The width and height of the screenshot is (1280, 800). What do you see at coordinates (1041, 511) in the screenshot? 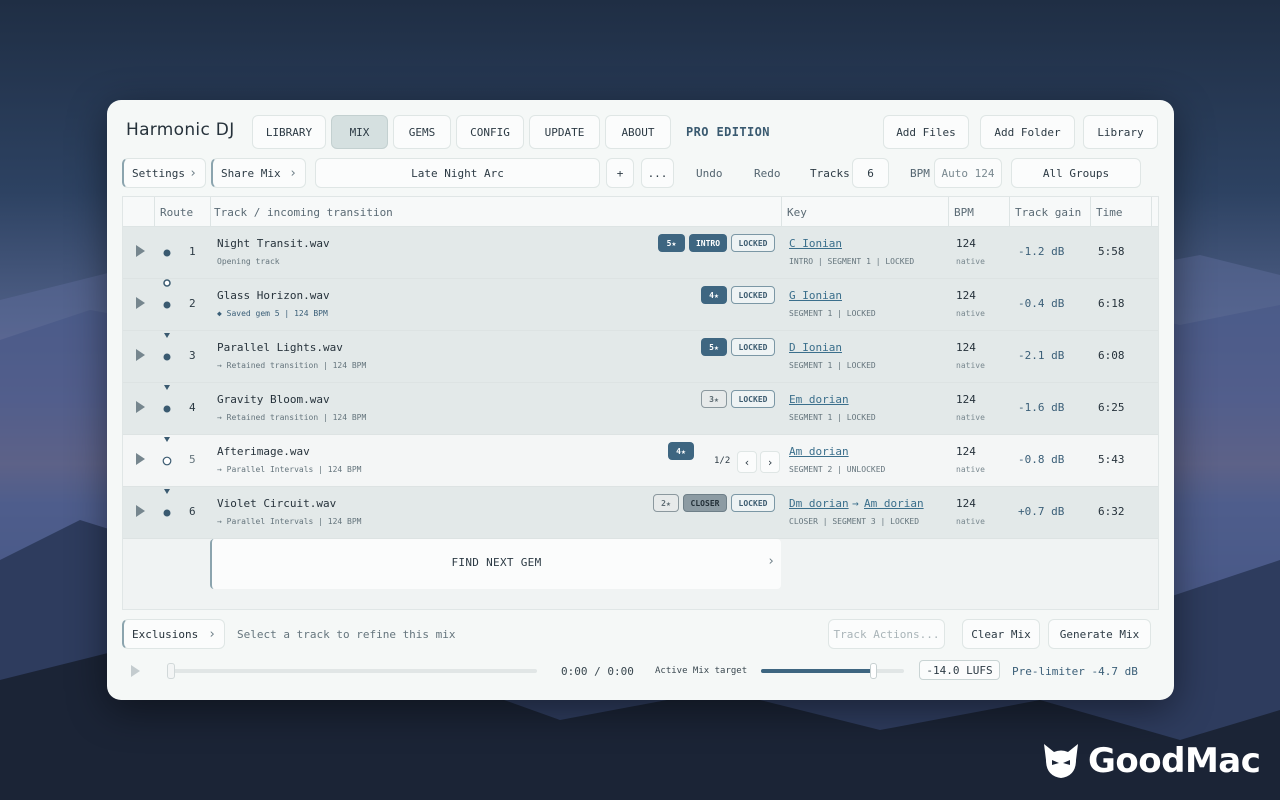
I see `gain-value: +0.7 dB` at bounding box center [1041, 511].